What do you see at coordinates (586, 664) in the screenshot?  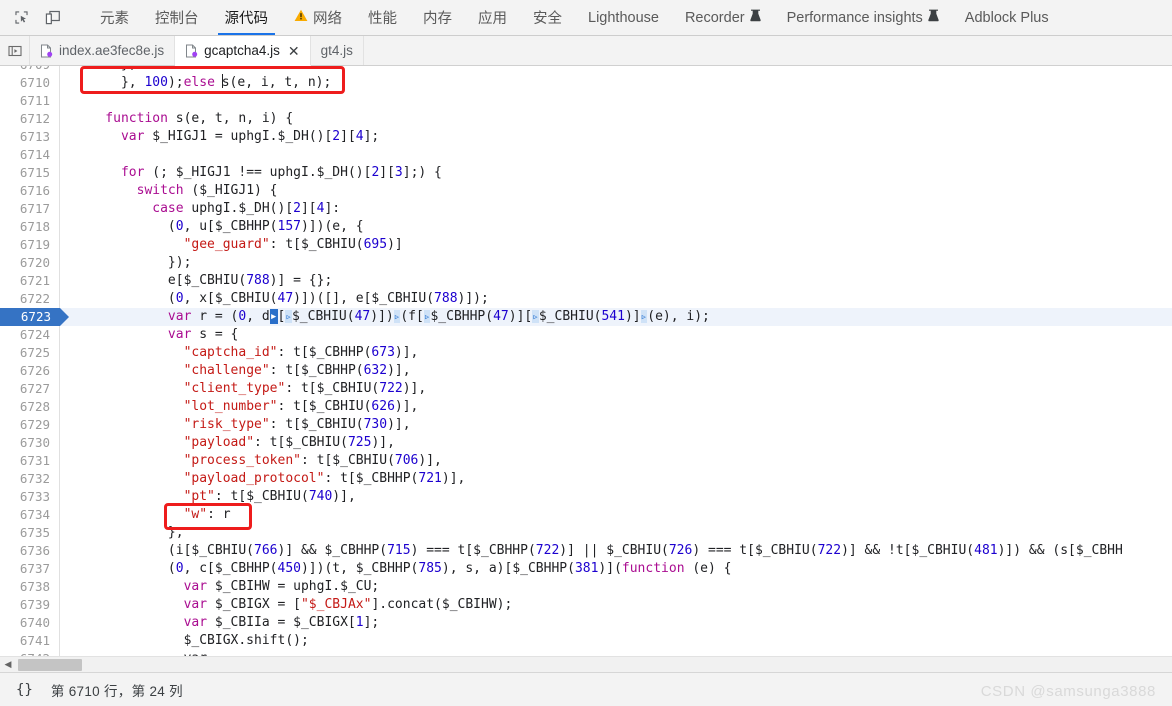 I see `editor-horizontal-scrollbar: ◀` at bounding box center [586, 664].